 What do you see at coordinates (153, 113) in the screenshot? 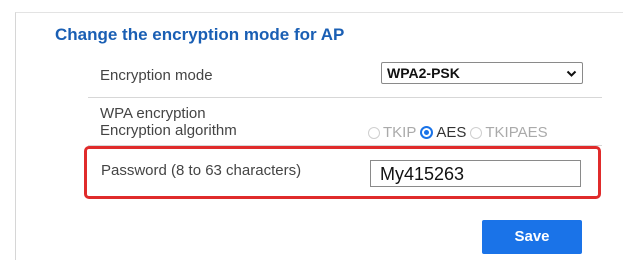
I see `wpa-encryption-label: WPA encryption` at bounding box center [153, 113].